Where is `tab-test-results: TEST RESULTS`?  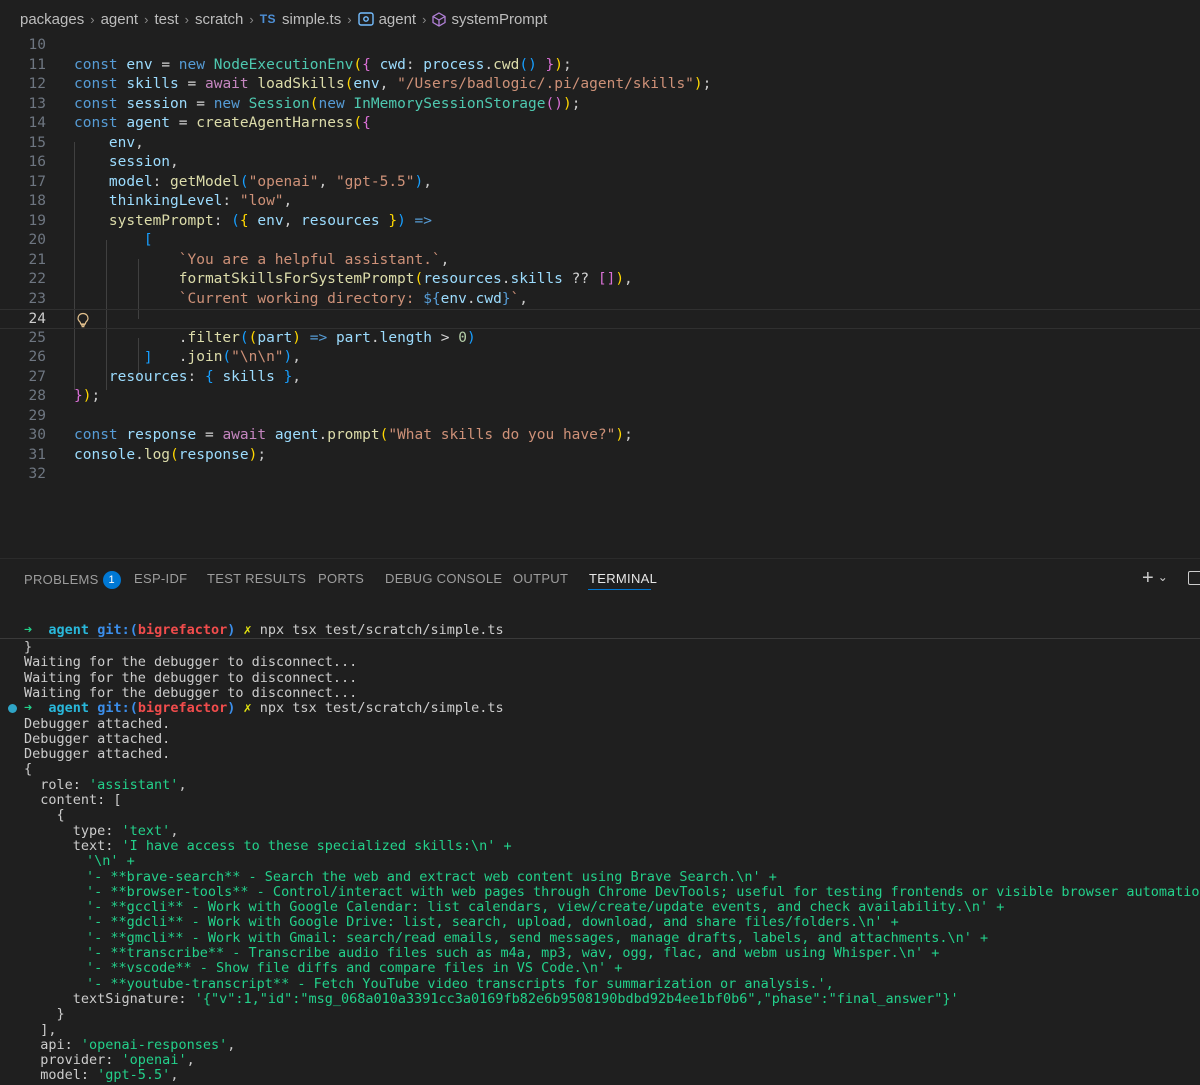 tab-test-results: TEST RESULTS is located at coordinates (256, 578).